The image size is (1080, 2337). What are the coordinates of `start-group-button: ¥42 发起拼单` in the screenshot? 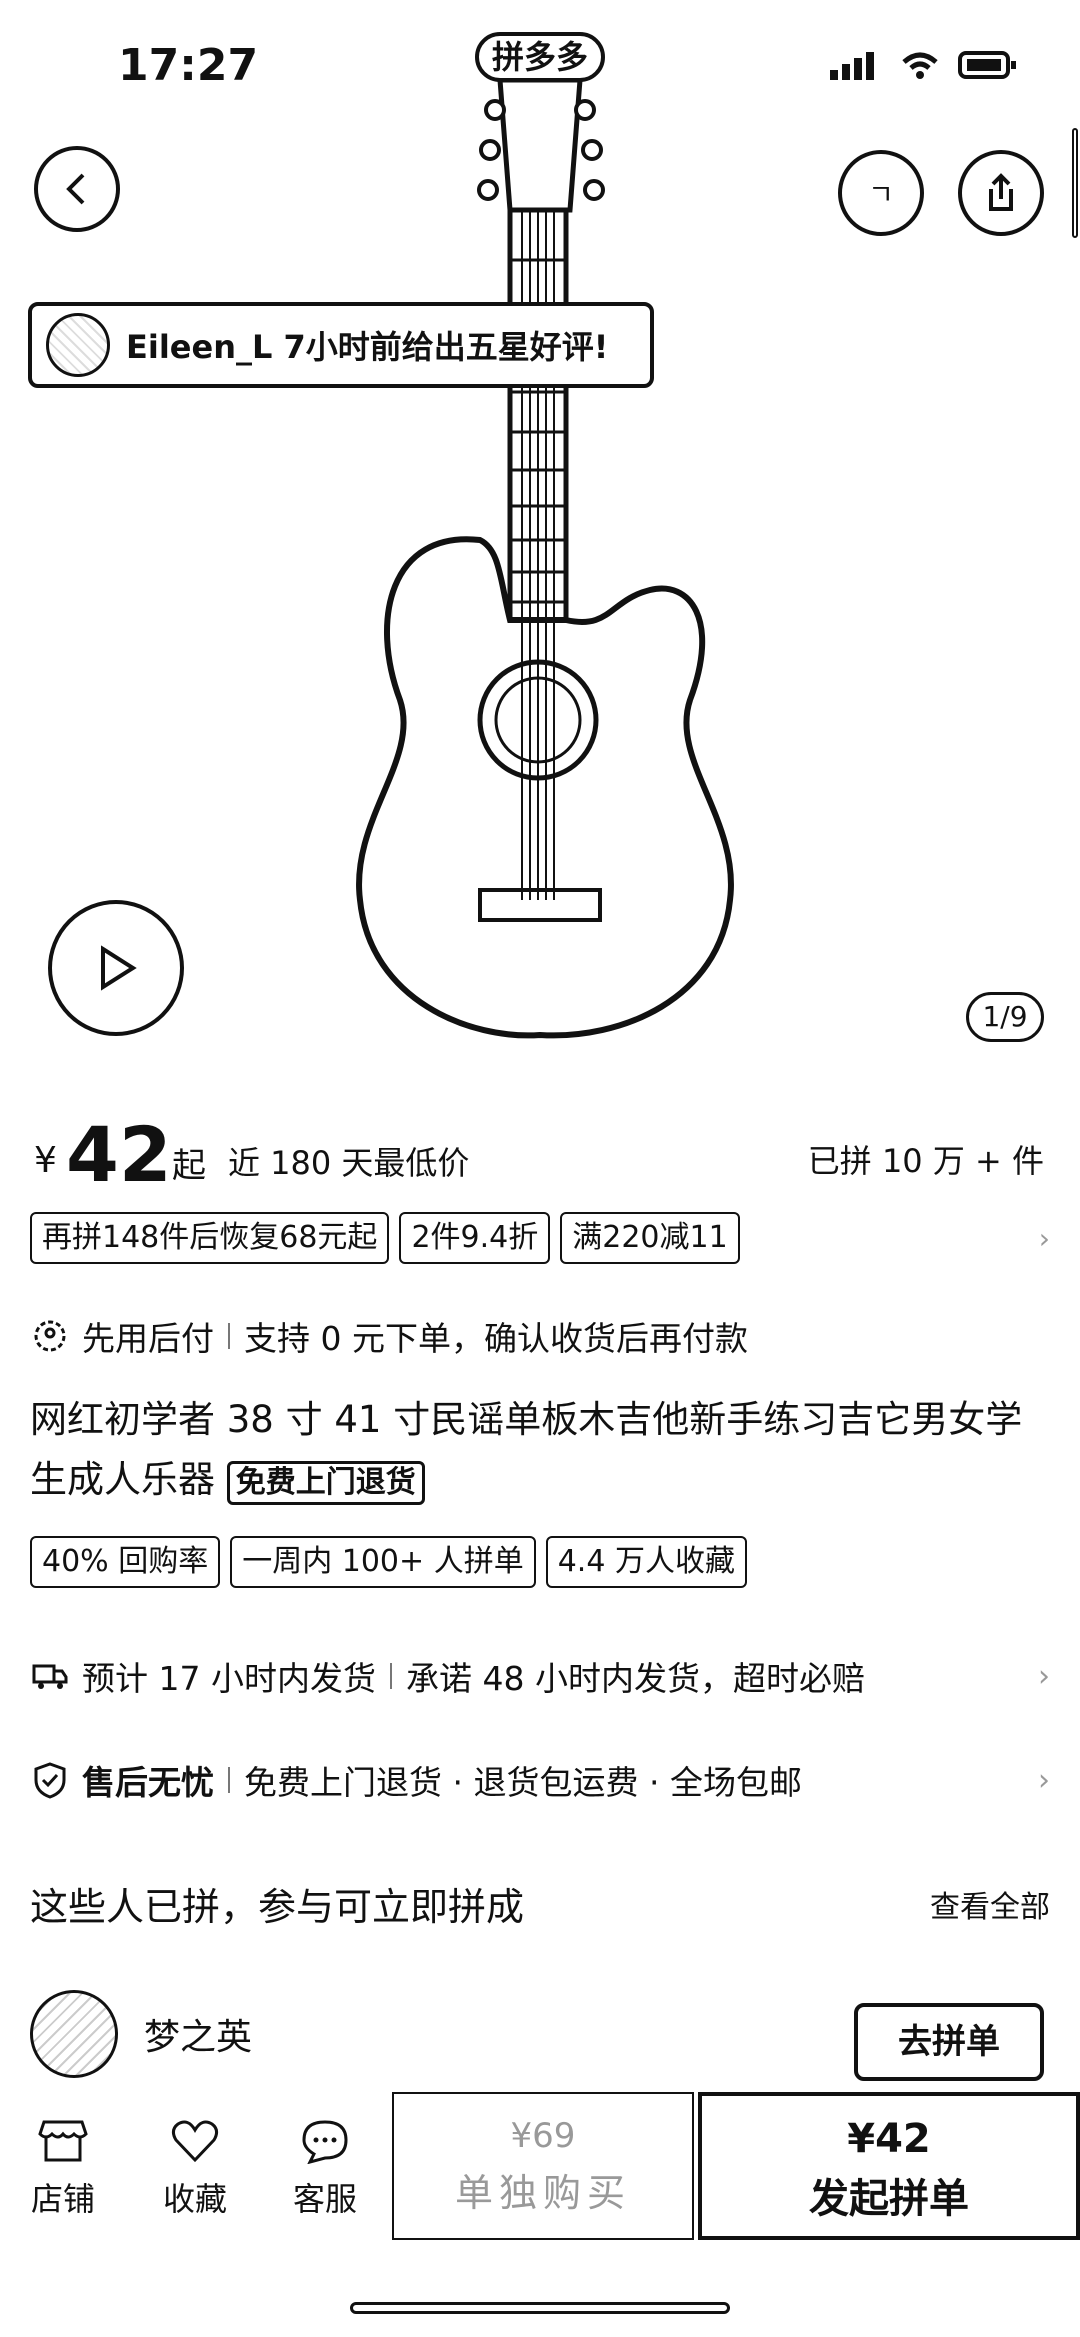 It's located at (889, 2166).